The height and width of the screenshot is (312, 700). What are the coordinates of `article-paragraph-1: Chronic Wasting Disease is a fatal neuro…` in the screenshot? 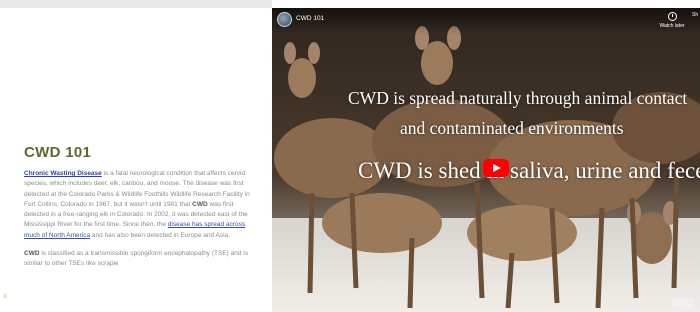 It's located at (139, 205).